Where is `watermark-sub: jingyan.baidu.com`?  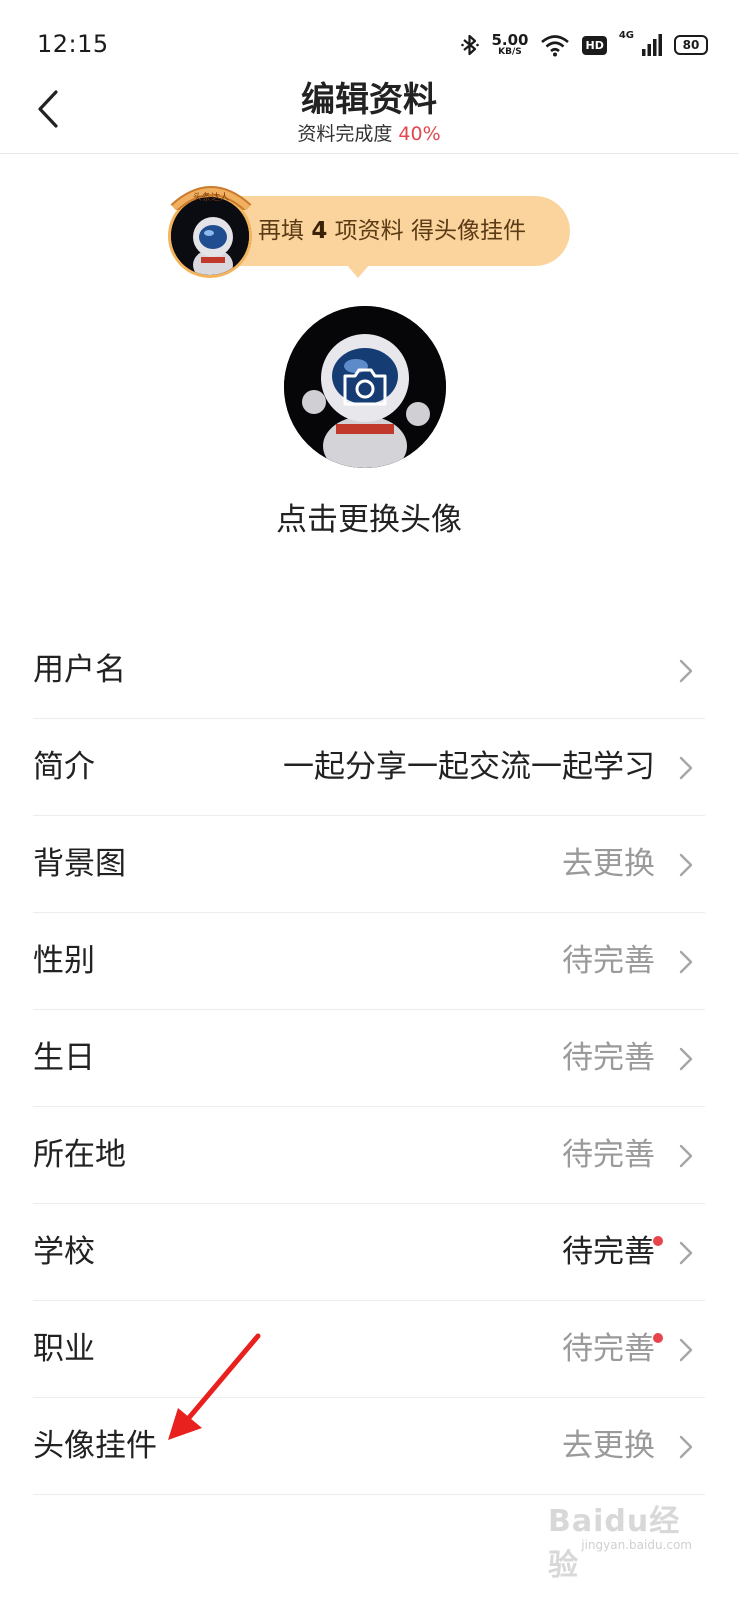 watermark-sub: jingyan.baidu.com is located at coordinates (636, 1545).